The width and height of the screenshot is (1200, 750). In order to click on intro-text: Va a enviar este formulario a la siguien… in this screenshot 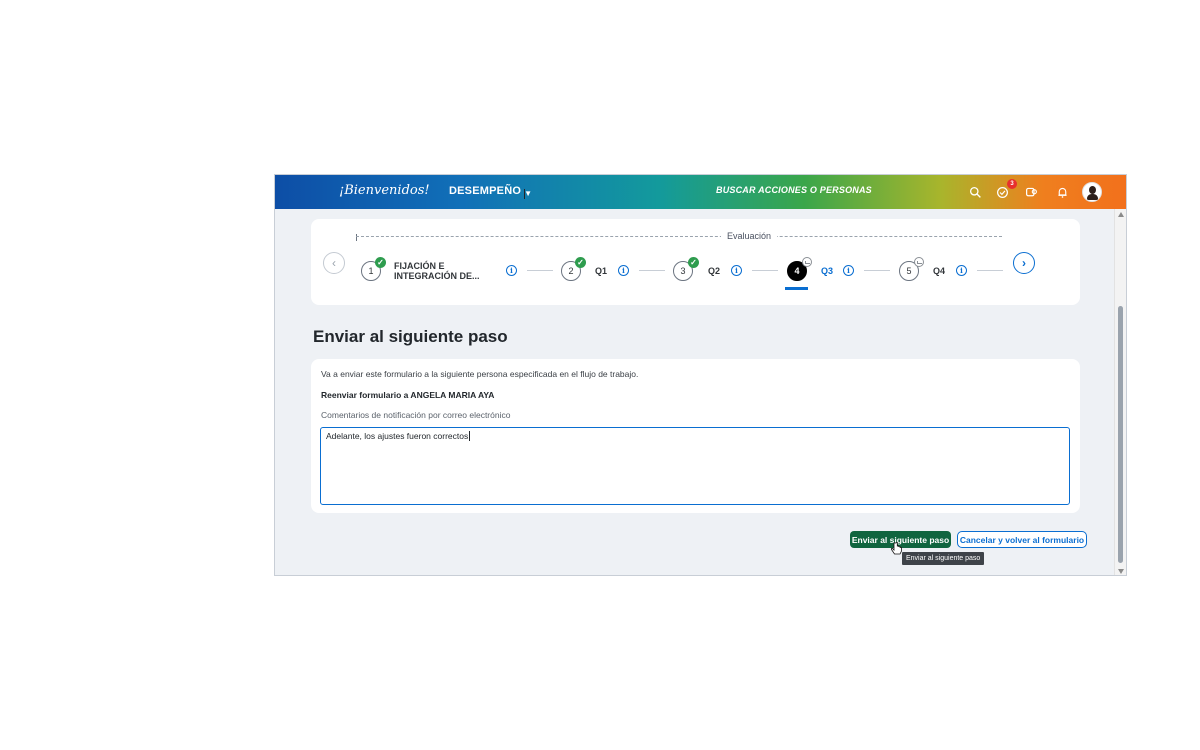, I will do `click(480, 374)`.